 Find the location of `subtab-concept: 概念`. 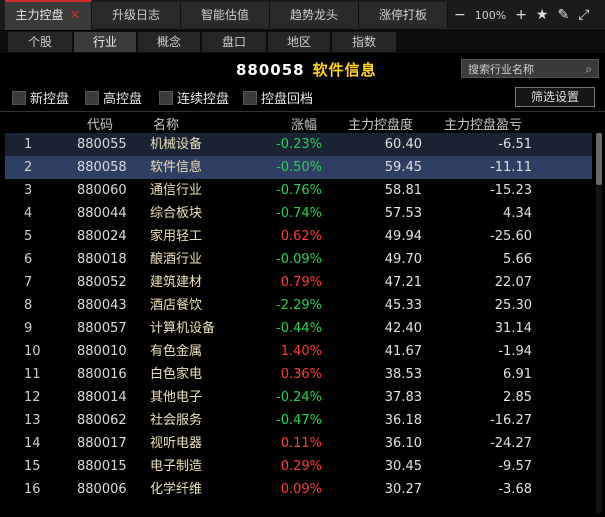

subtab-concept: 概念 is located at coordinates (169, 42).